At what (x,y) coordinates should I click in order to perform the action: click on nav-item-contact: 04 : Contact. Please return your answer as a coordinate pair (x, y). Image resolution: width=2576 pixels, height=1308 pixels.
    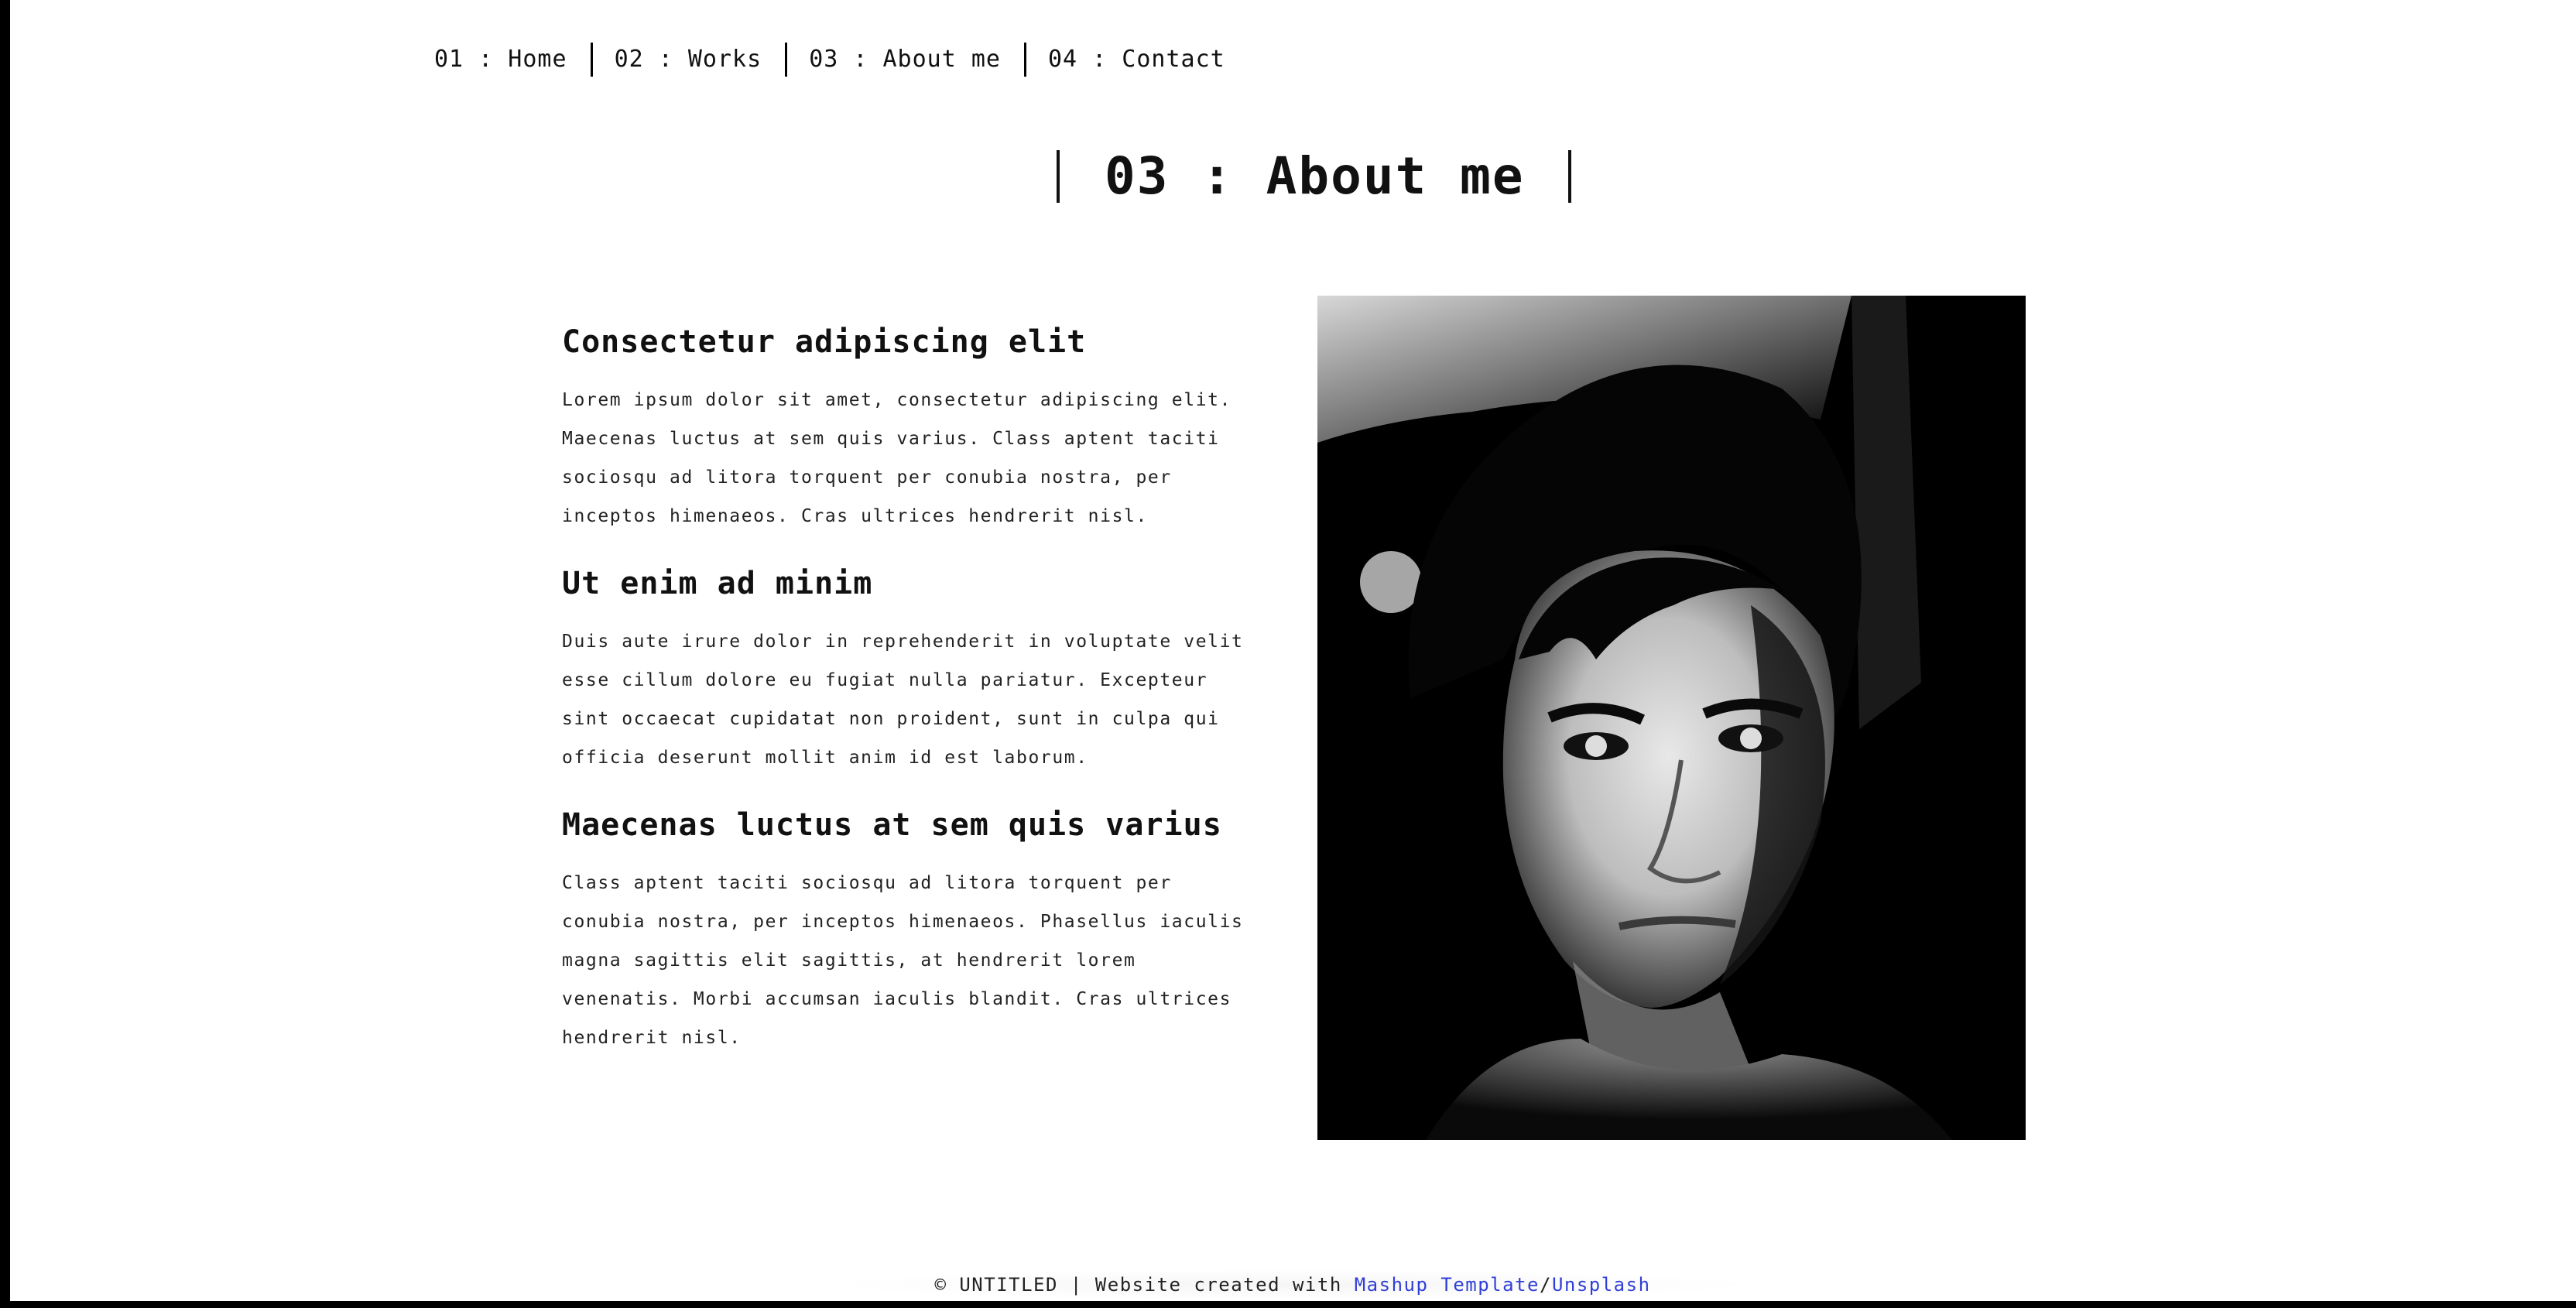
    Looking at the image, I should click on (1136, 59).